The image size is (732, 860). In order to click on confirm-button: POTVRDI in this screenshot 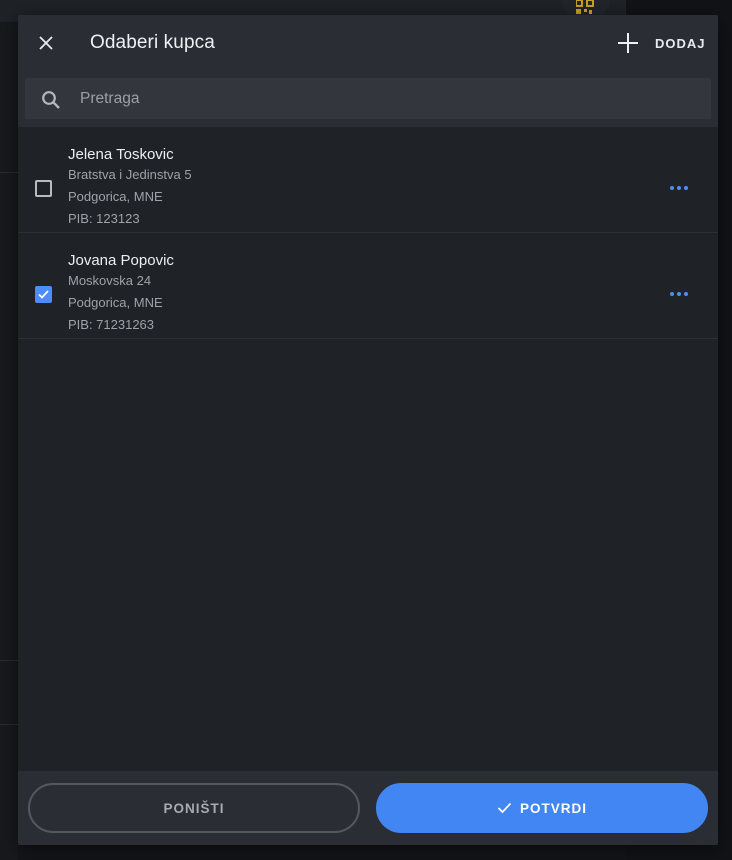, I will do `click(542, 808)`.